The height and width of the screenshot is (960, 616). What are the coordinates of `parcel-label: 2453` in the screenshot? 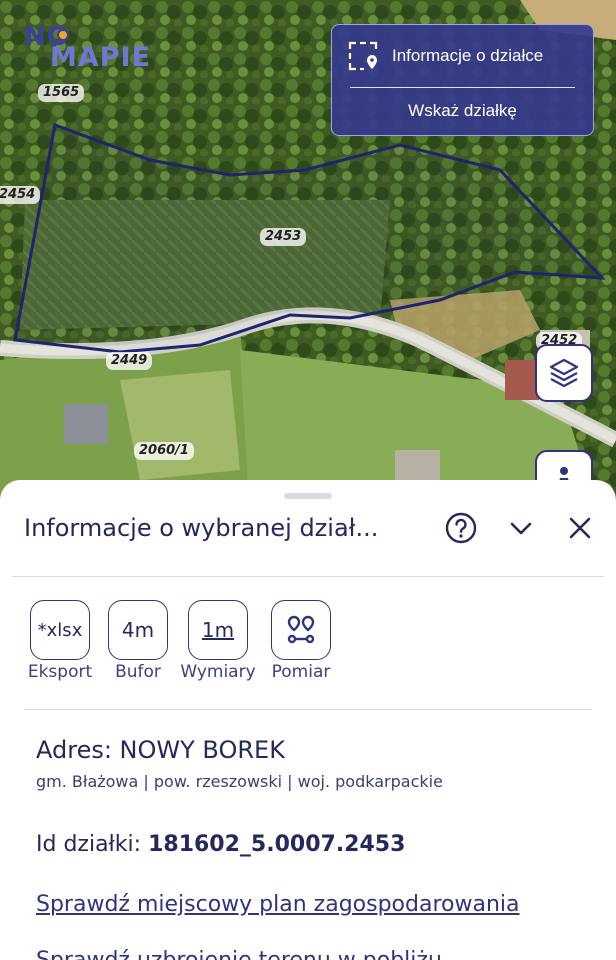 It's located at (283, 237).